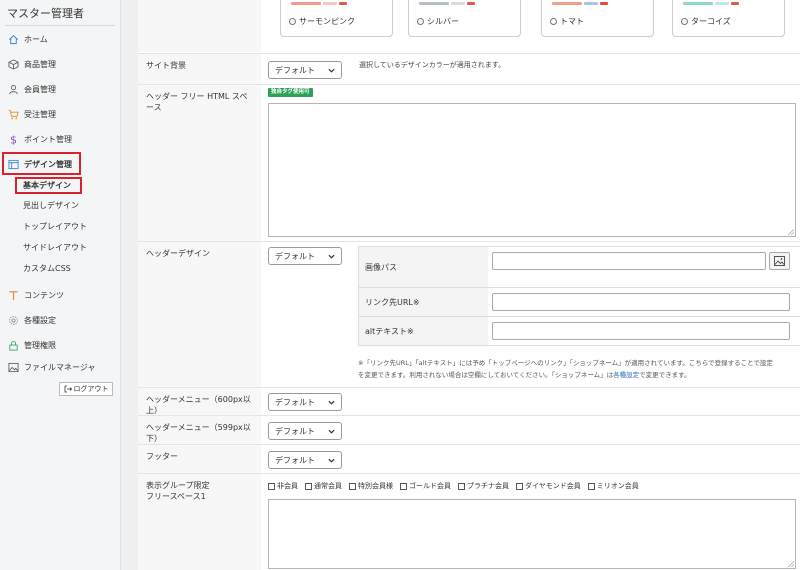  I want to click on header-design-select: デフォルト, so click(305, 256).